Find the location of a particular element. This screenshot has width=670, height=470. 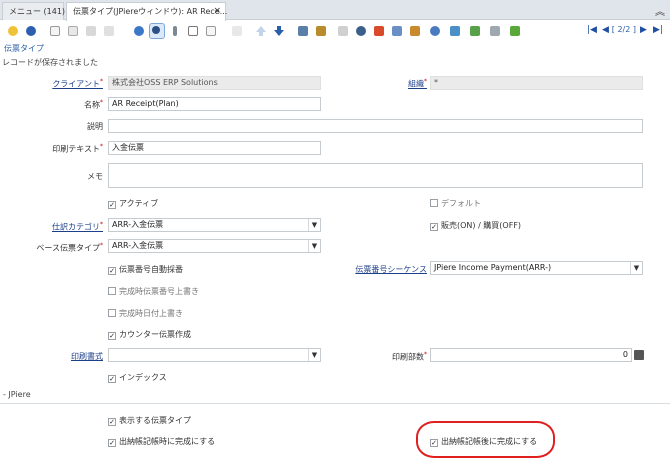

save-icon is located at coordinates (91, 31).